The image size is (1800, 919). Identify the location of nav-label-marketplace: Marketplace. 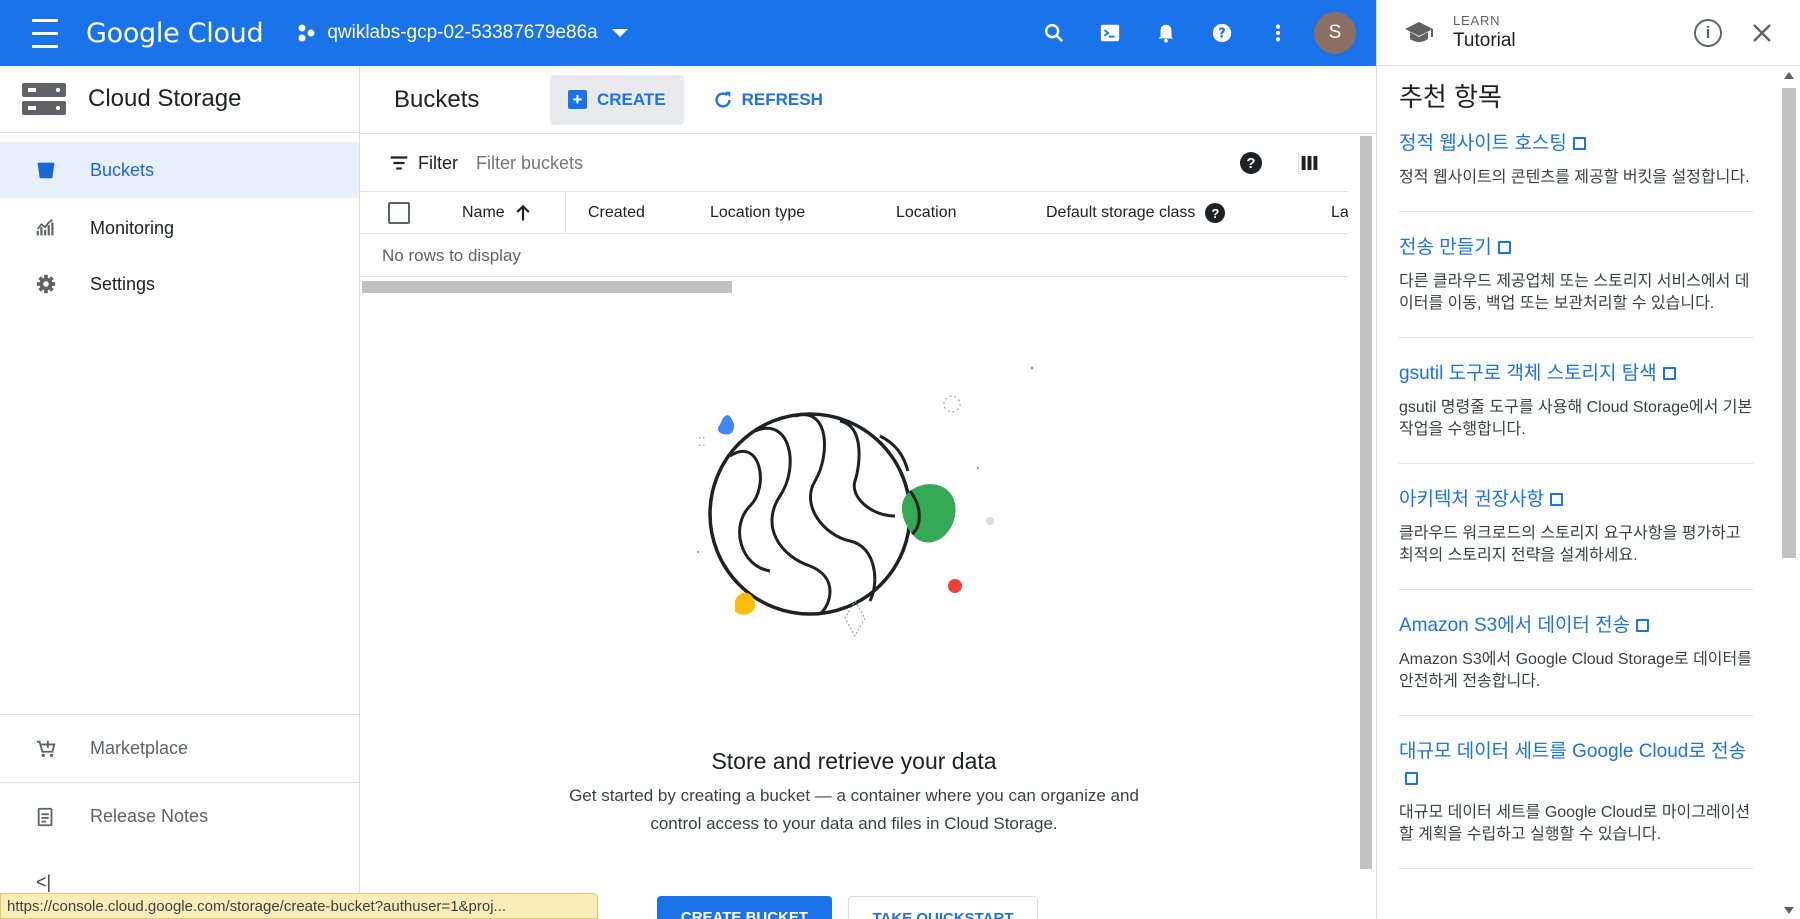
(139, 748).